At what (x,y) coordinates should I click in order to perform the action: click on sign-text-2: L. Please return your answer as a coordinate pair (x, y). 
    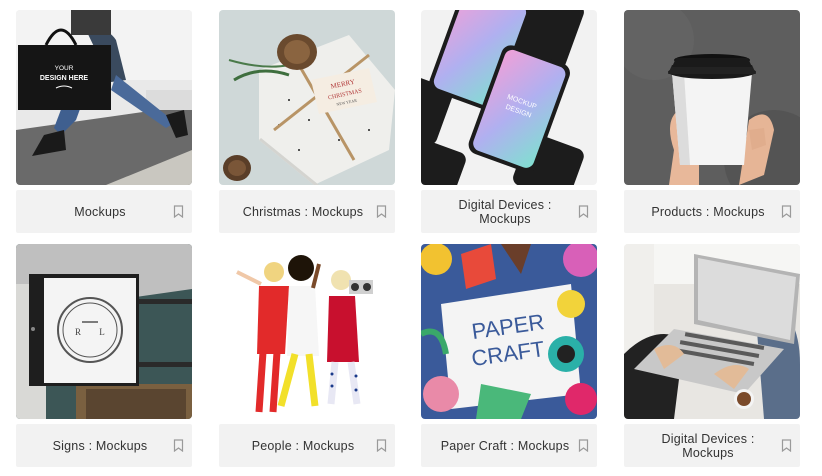
    Looking at the image, I should click on (102, 332).